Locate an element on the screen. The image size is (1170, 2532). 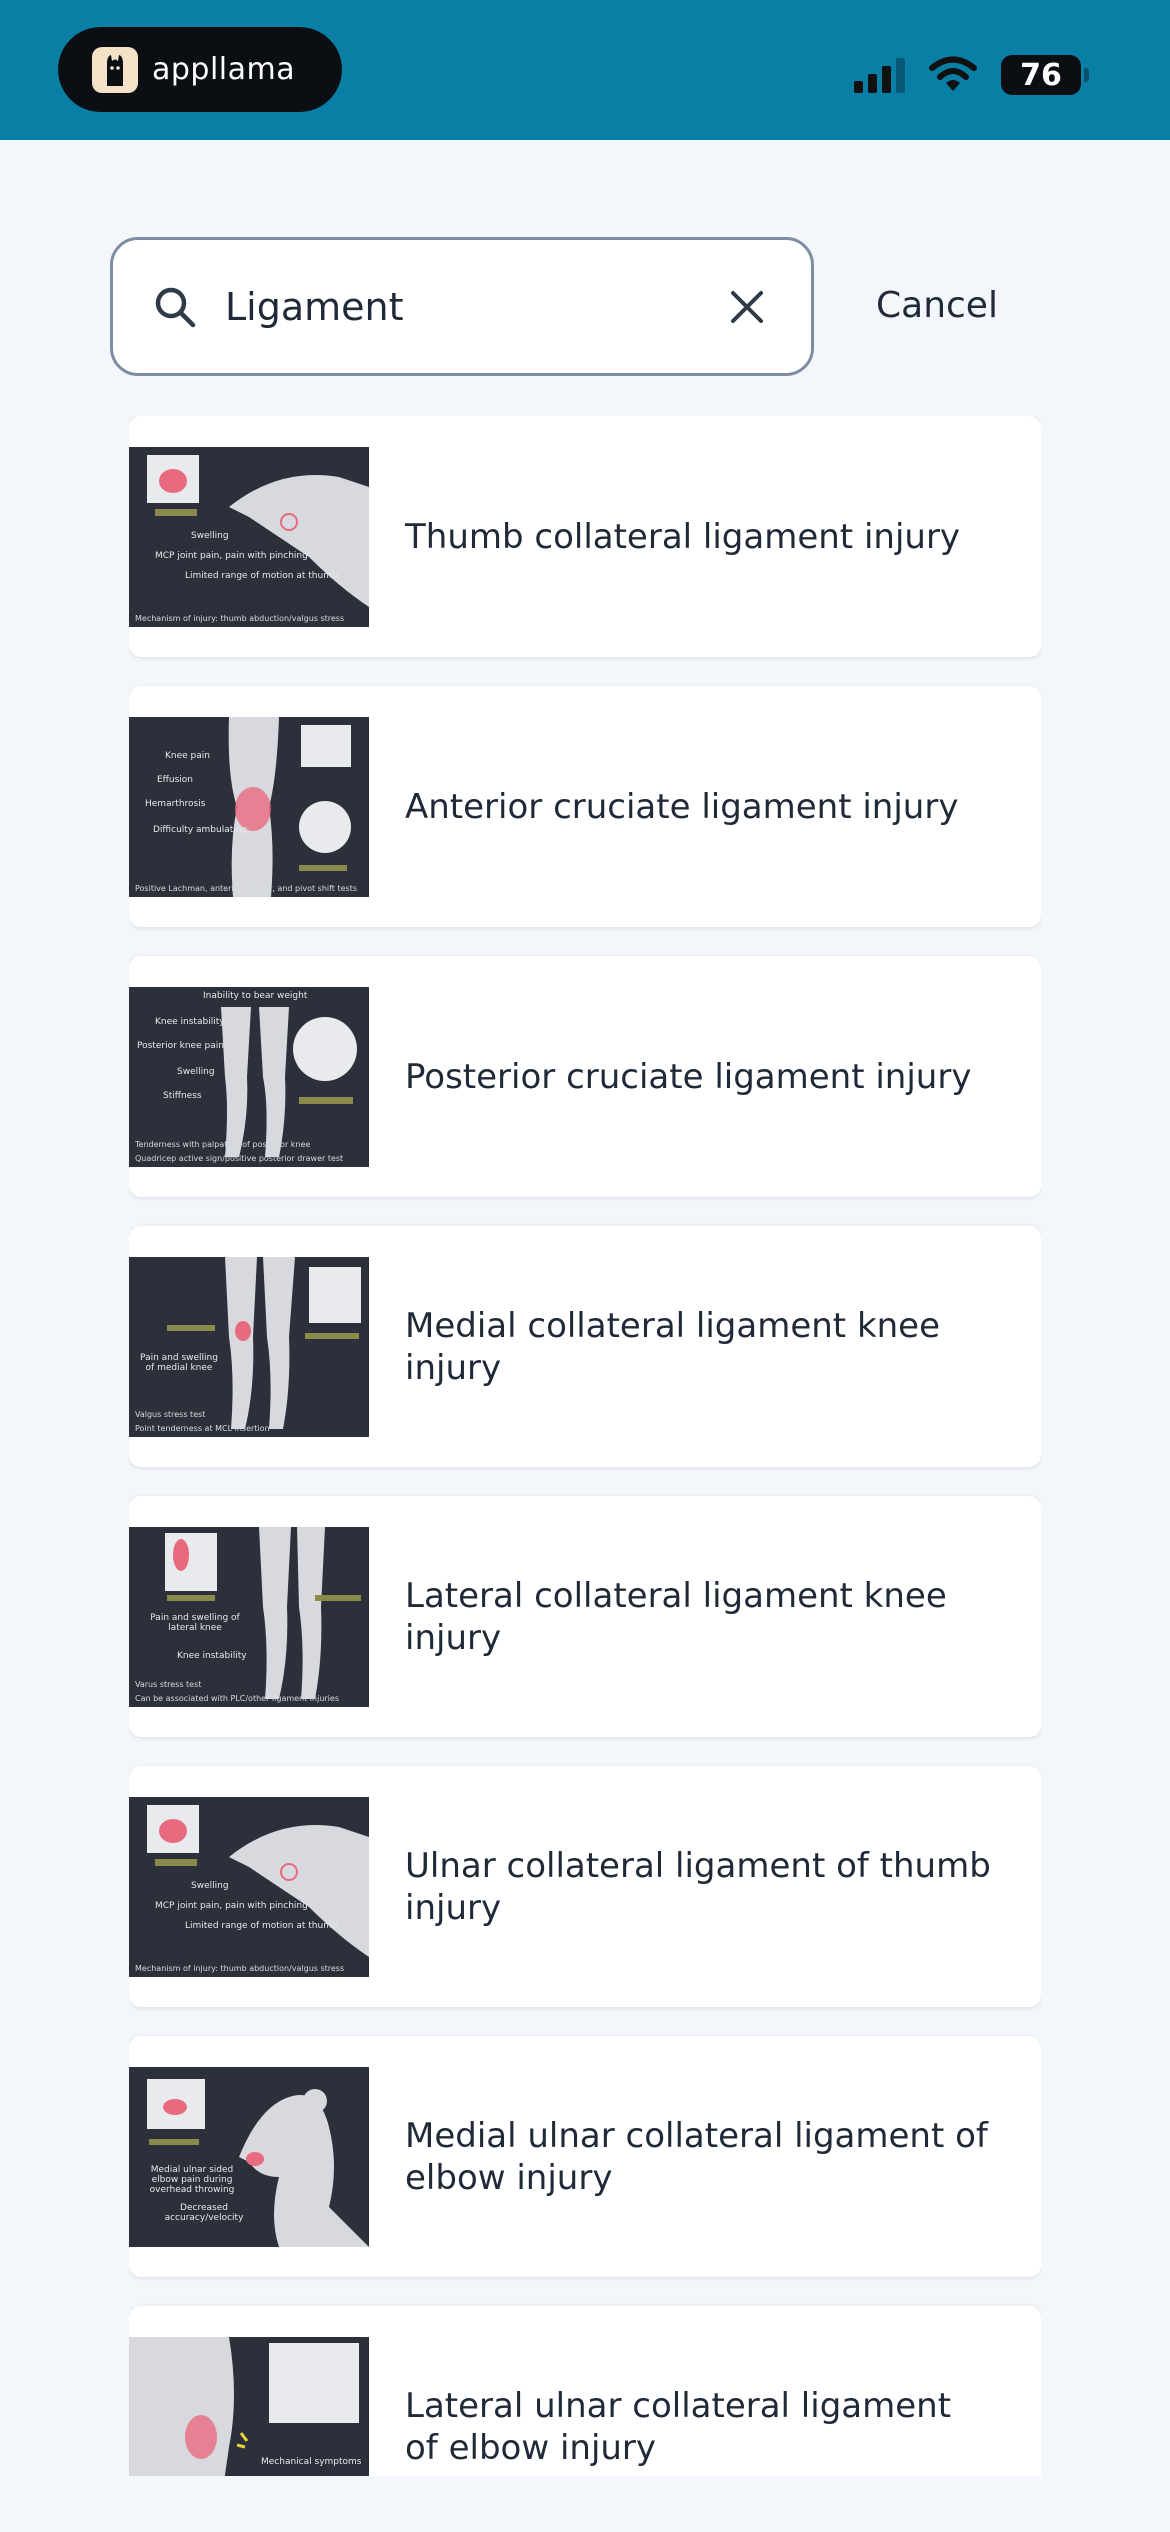
thumb-foot: Varus stress test is located at coordinates (168, 1684).